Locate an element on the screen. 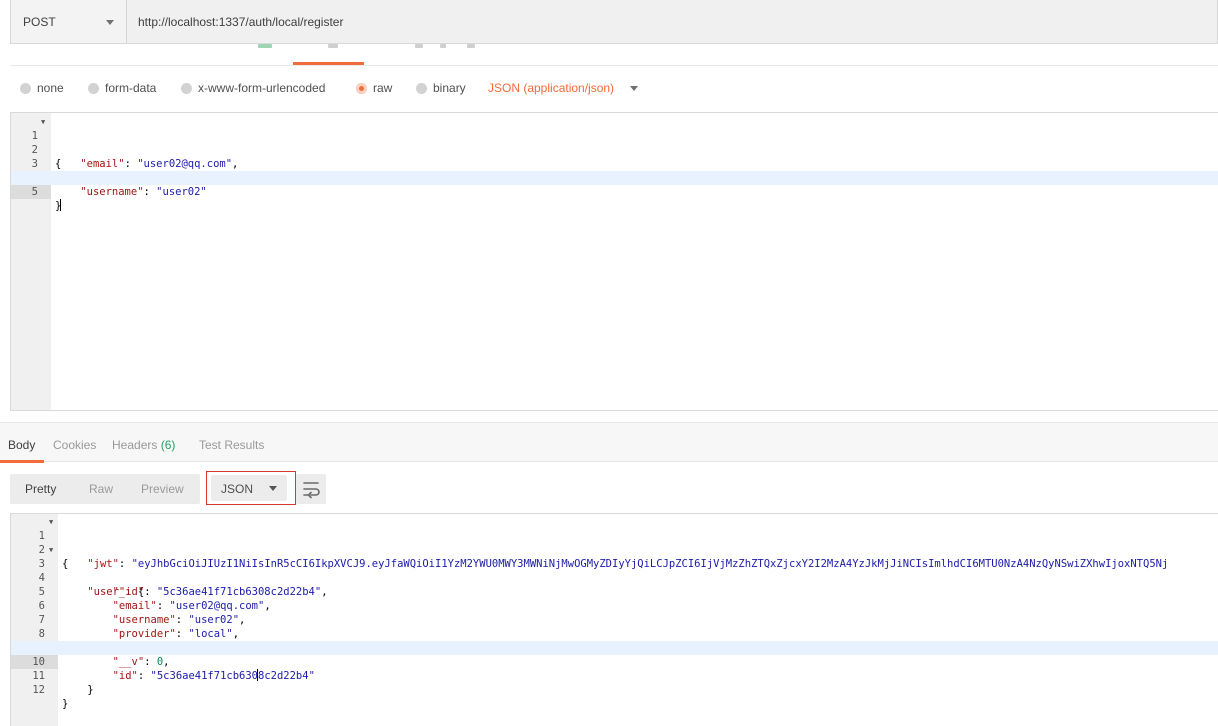  radio-label: raw is located at coordinates (383, 88).